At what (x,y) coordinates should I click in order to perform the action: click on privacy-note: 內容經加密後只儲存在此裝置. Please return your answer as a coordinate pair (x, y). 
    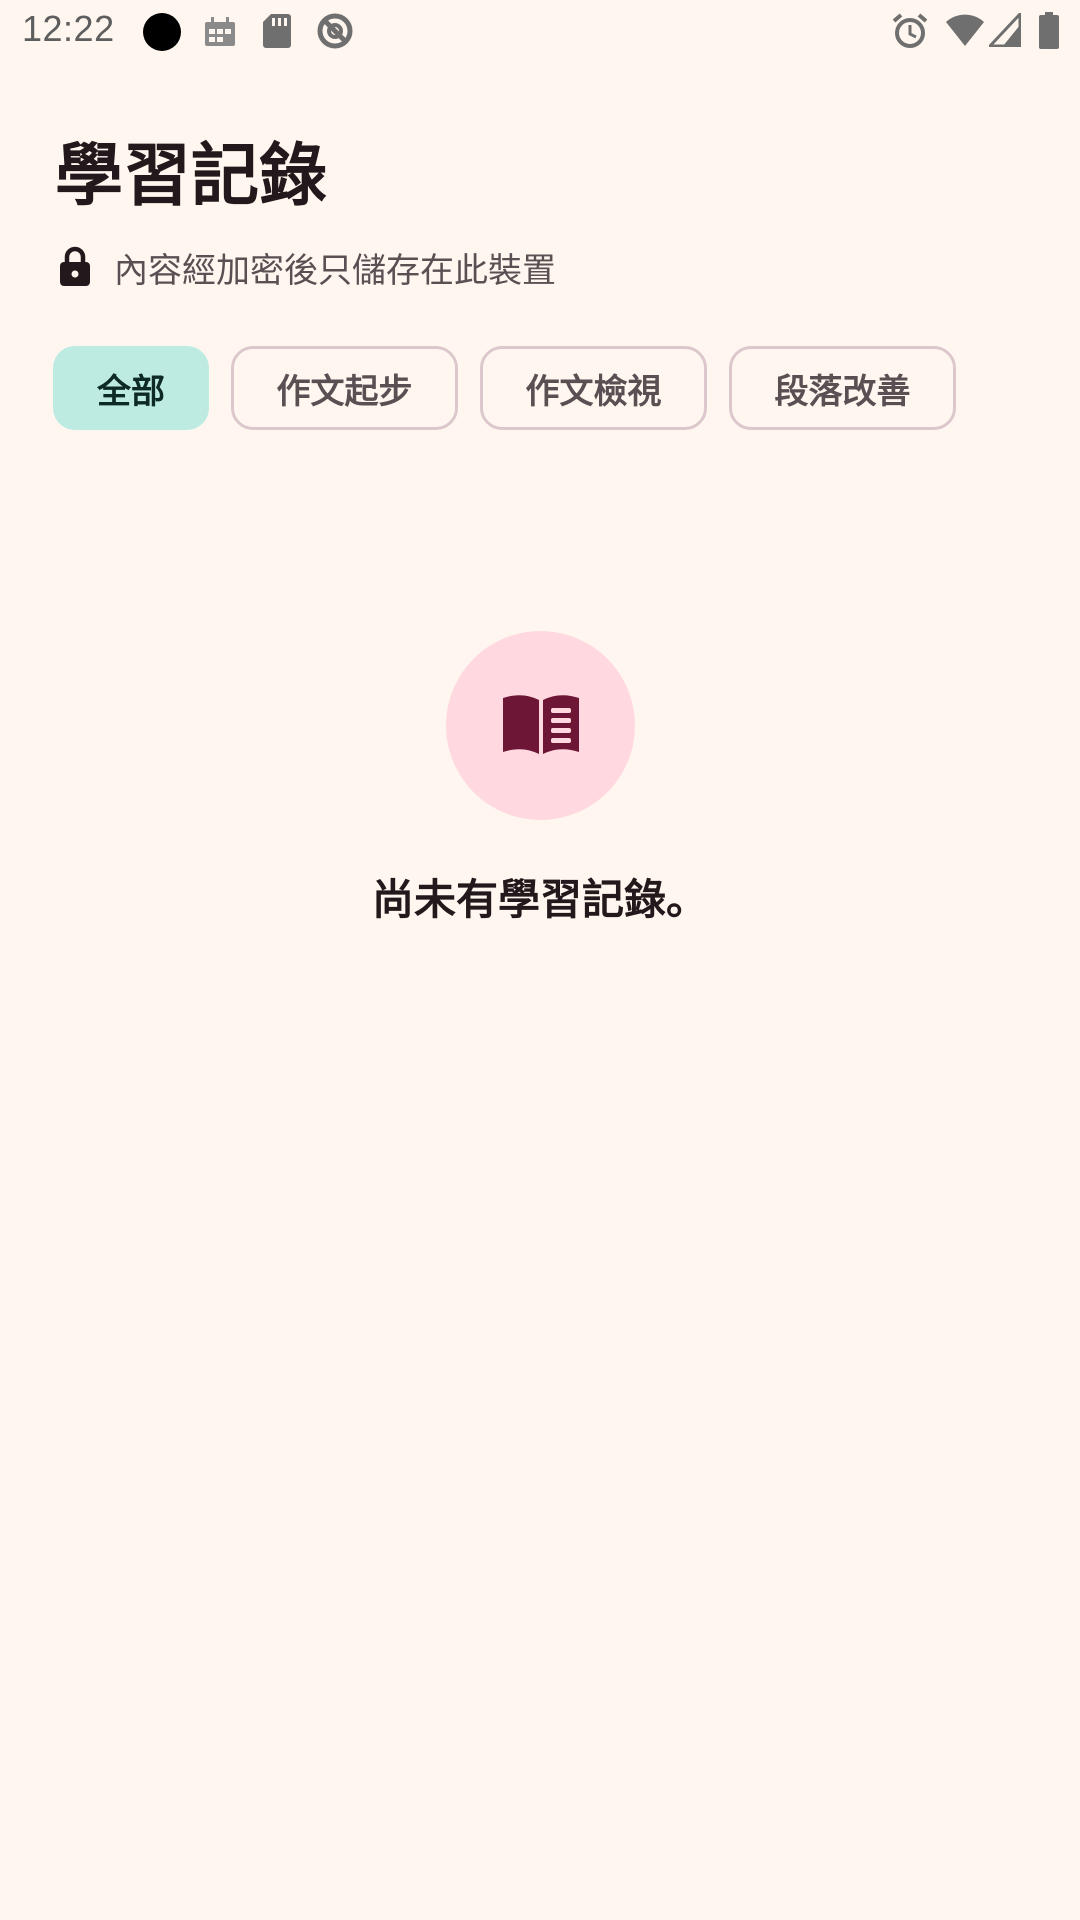
    Looking at the image, I should click on (307, 267).